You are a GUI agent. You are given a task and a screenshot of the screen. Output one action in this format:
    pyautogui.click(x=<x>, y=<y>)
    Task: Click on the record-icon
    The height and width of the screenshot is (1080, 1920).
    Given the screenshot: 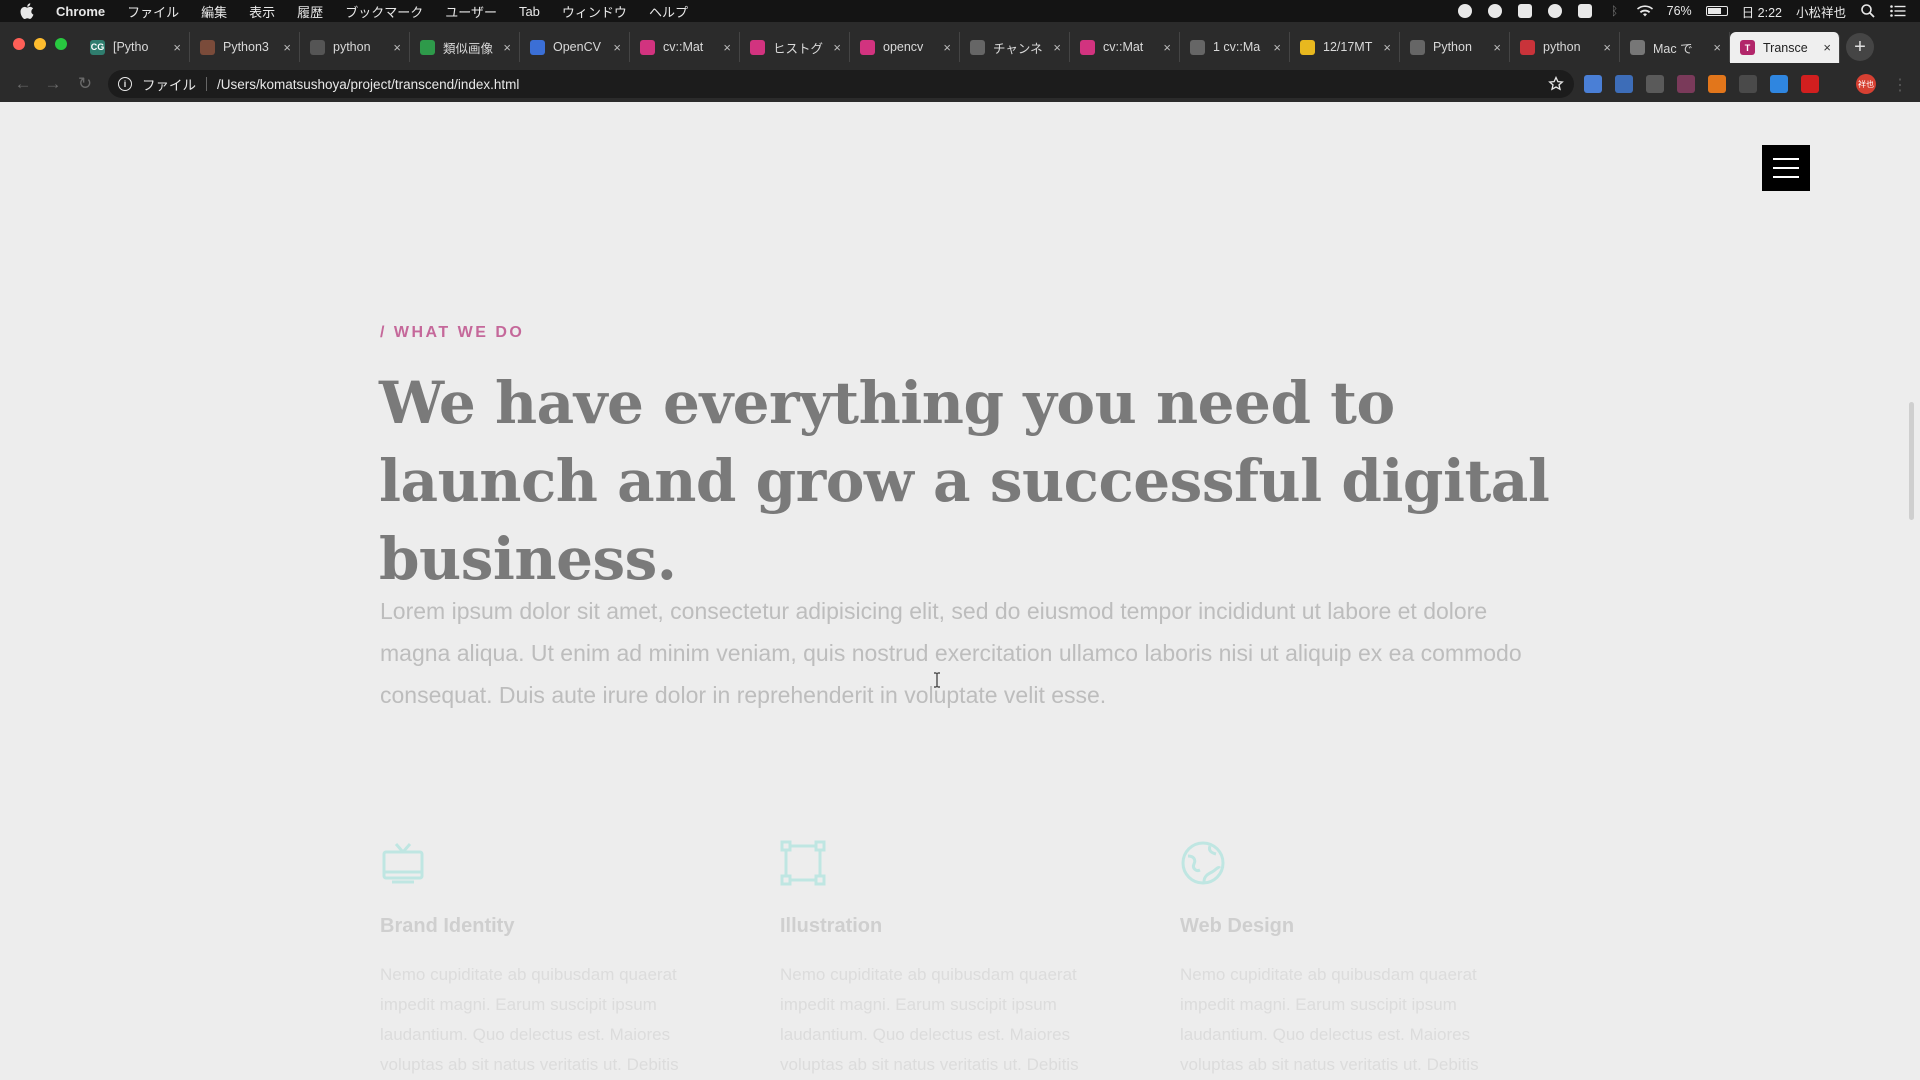 What is the action you would take?
    pyautogui.click(x=1465, y=11)
    